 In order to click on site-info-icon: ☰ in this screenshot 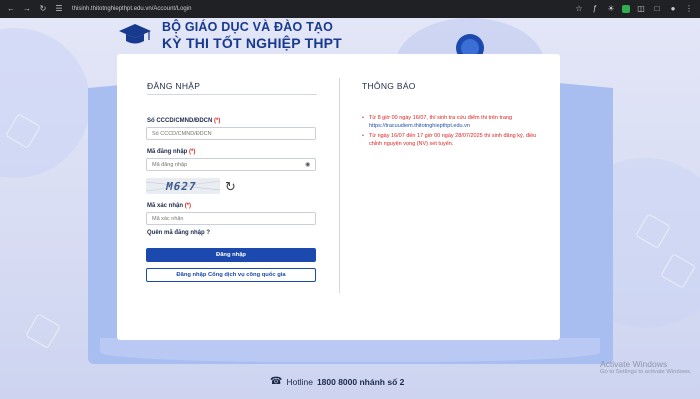, I will do `click(59, 9)`.